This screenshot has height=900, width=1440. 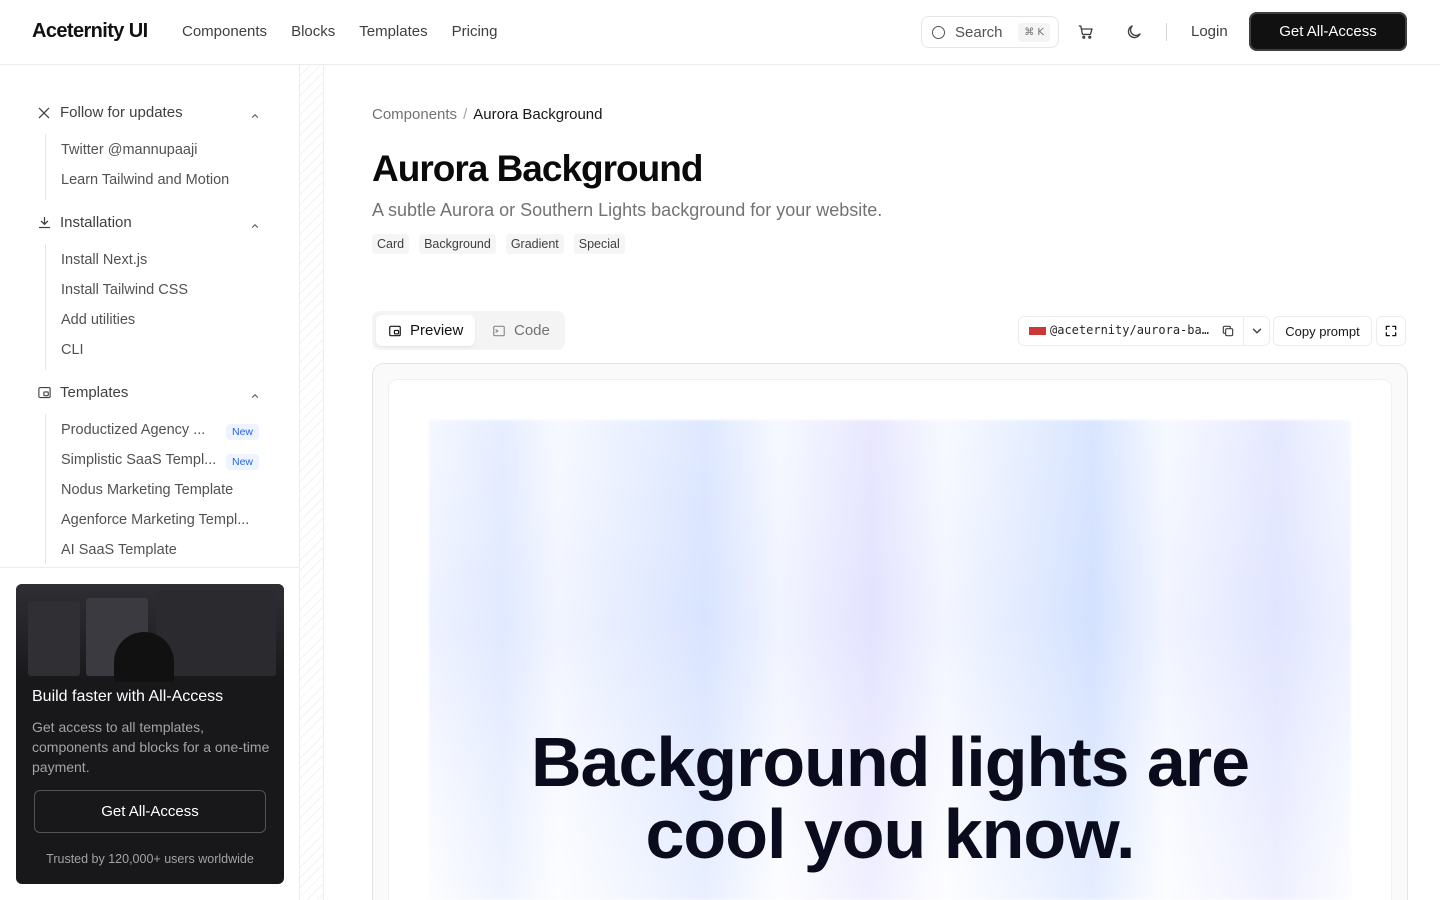 I want to click on sidebar-item-cli: CLI, so click(x=72, y=350).